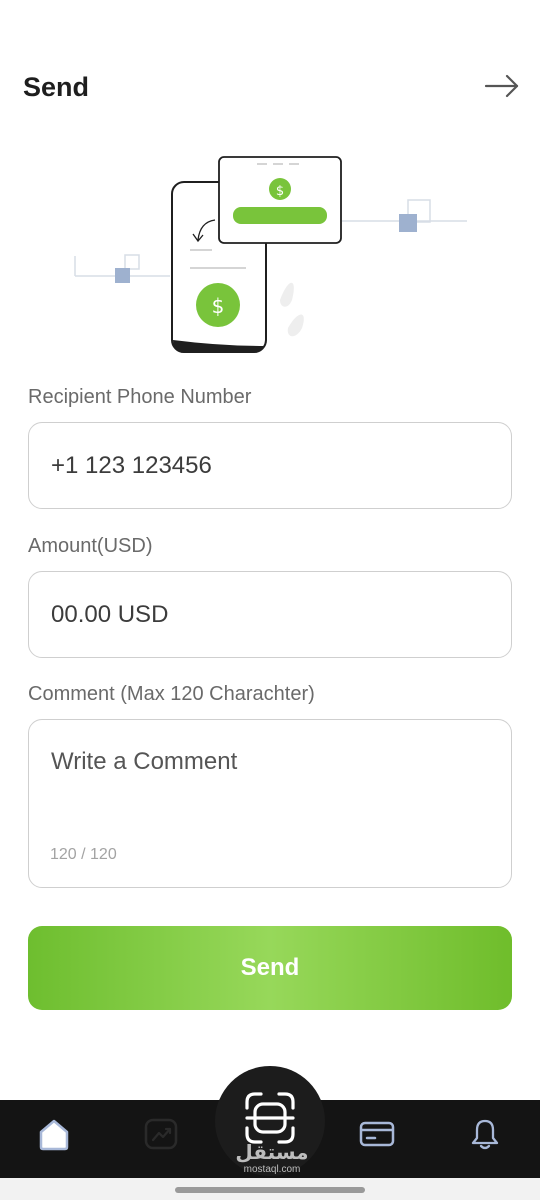 The height and width of the screenshot is (1200, 540). What do you see at coordinates (377, 1134) in the screenshot?
I see `card-icon` at bounding box center [377, 1134].